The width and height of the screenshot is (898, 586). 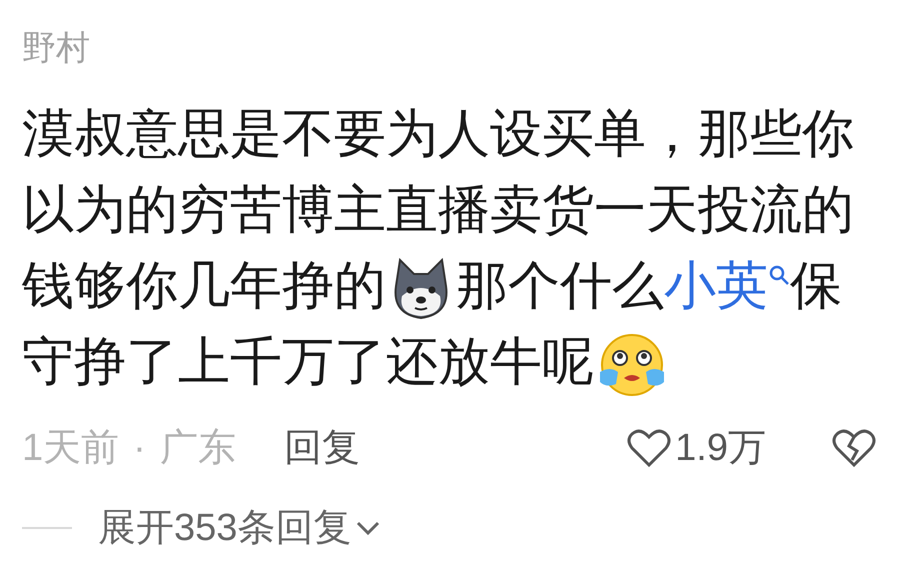 What do you see at coordinates (198, 448) in the screenshot?
I see `comment-location: 广东` at bounding box center [198, 448].